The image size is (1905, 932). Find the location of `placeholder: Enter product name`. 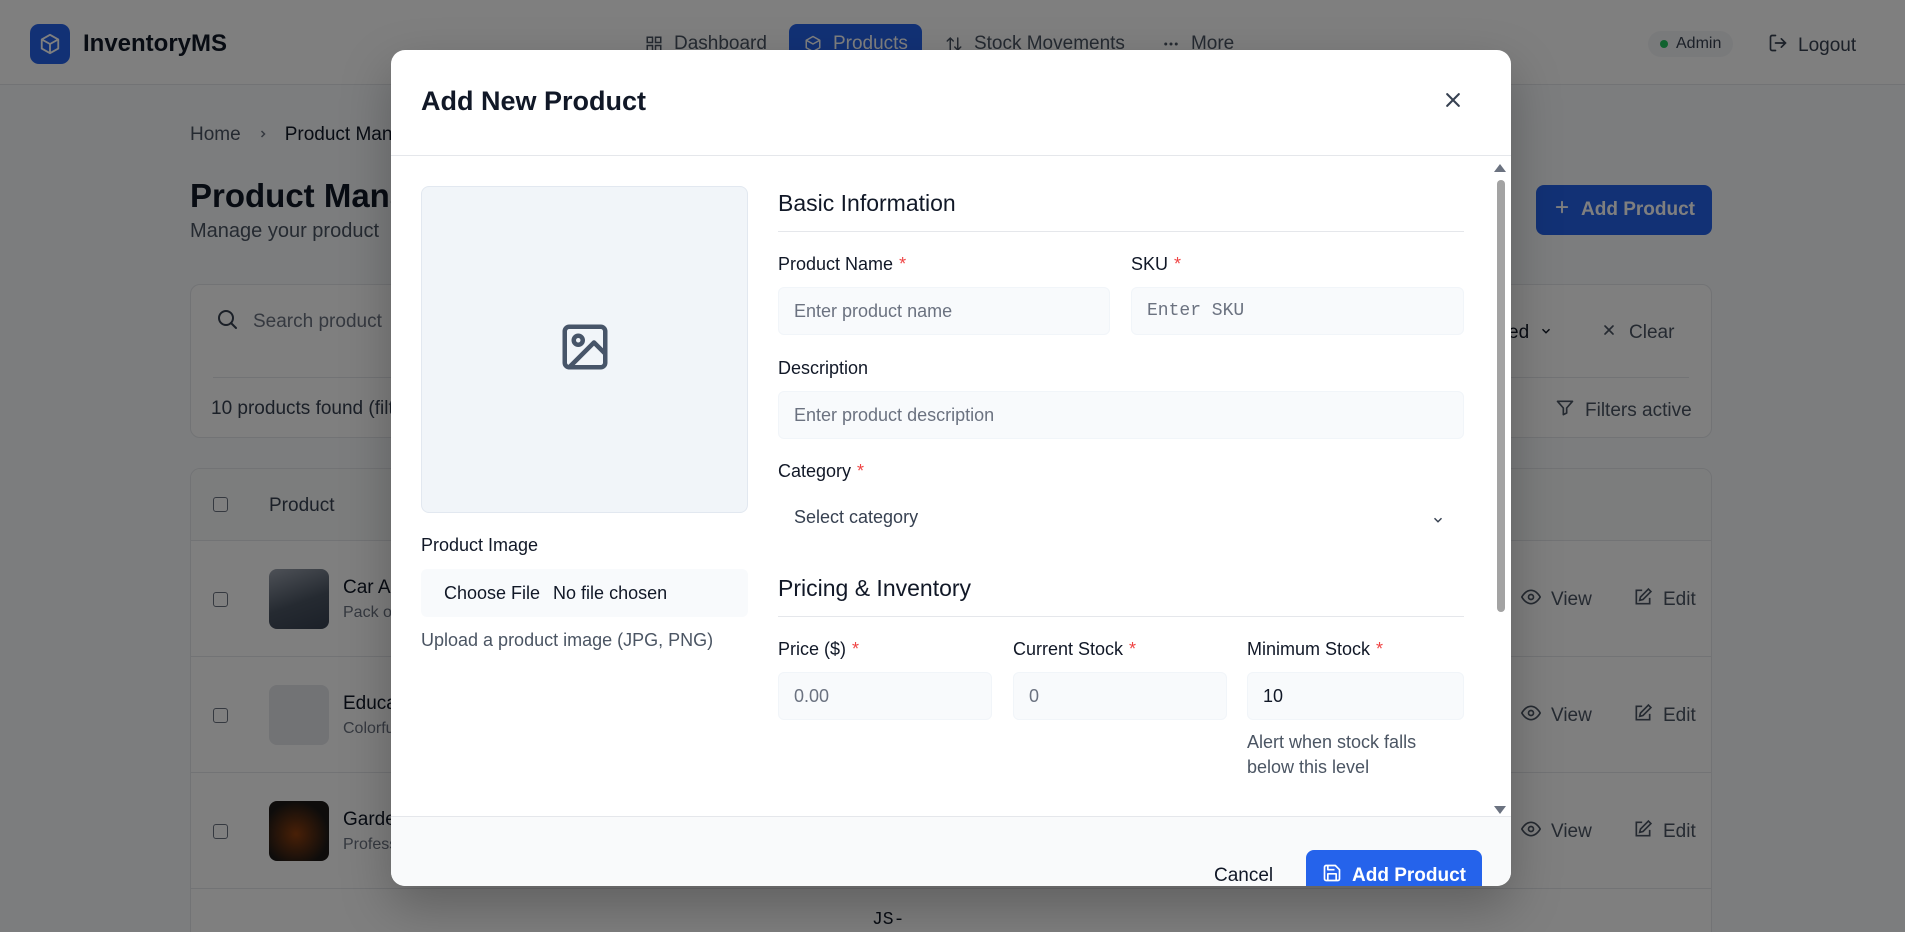

placeholder: Enter product name is located at coordinates (873, 310).